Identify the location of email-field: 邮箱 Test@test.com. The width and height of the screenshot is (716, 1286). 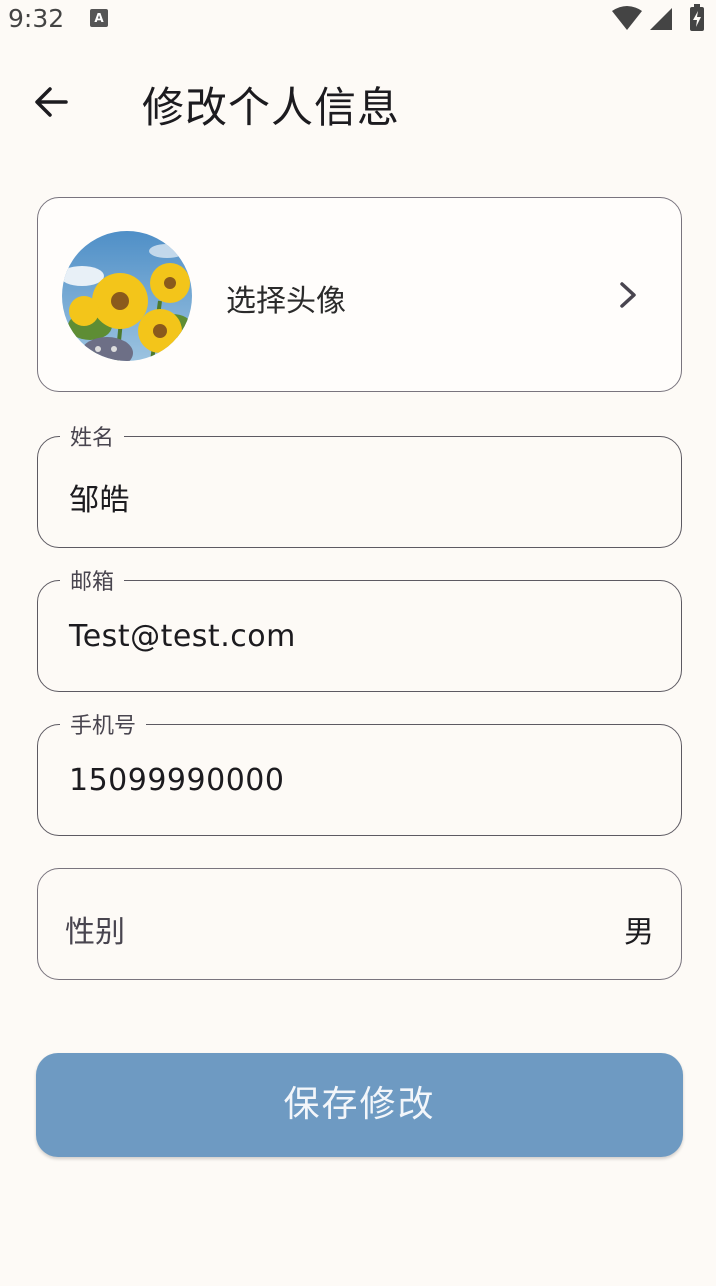
(359, 628).